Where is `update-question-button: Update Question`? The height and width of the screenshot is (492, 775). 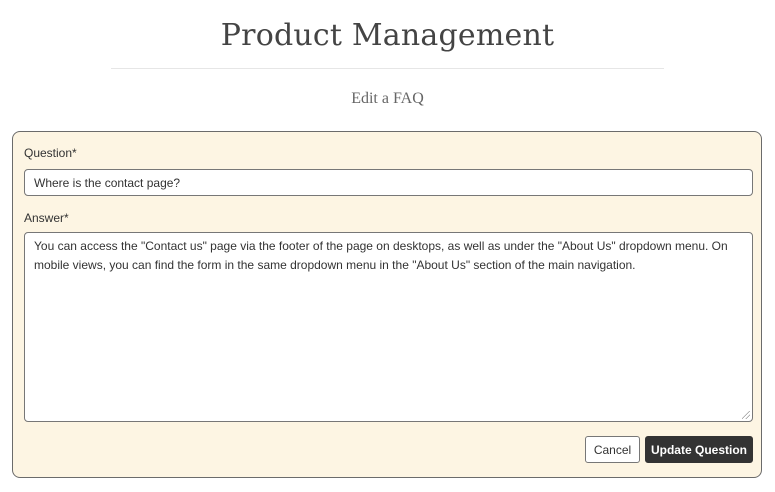 update-question-button: Update Question is located at coordinates (699, 449).